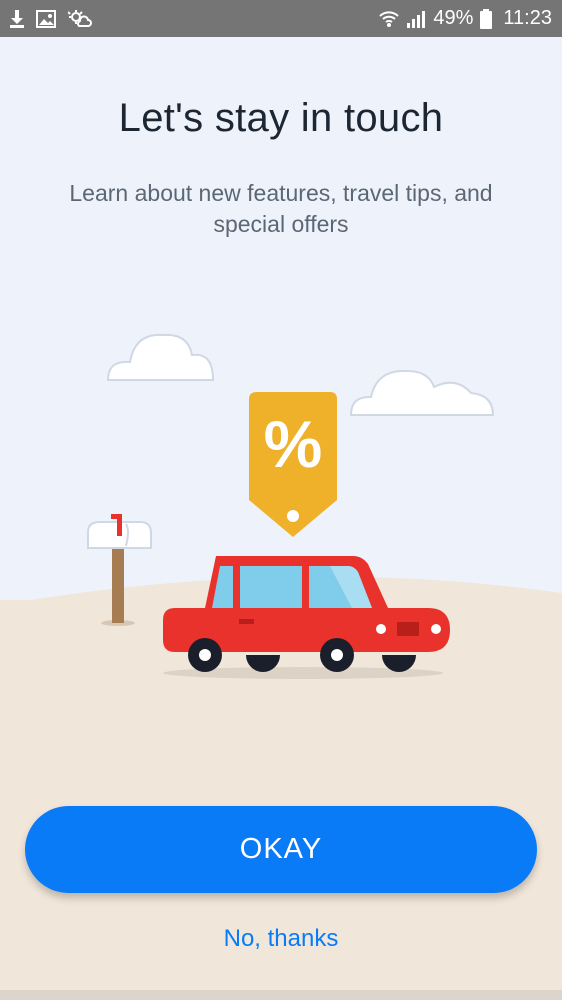 This screenshot has height=1000, width=562. Describe the element at coordinates (486, 18) in the screenshot. I see `battery-icon` at that location.